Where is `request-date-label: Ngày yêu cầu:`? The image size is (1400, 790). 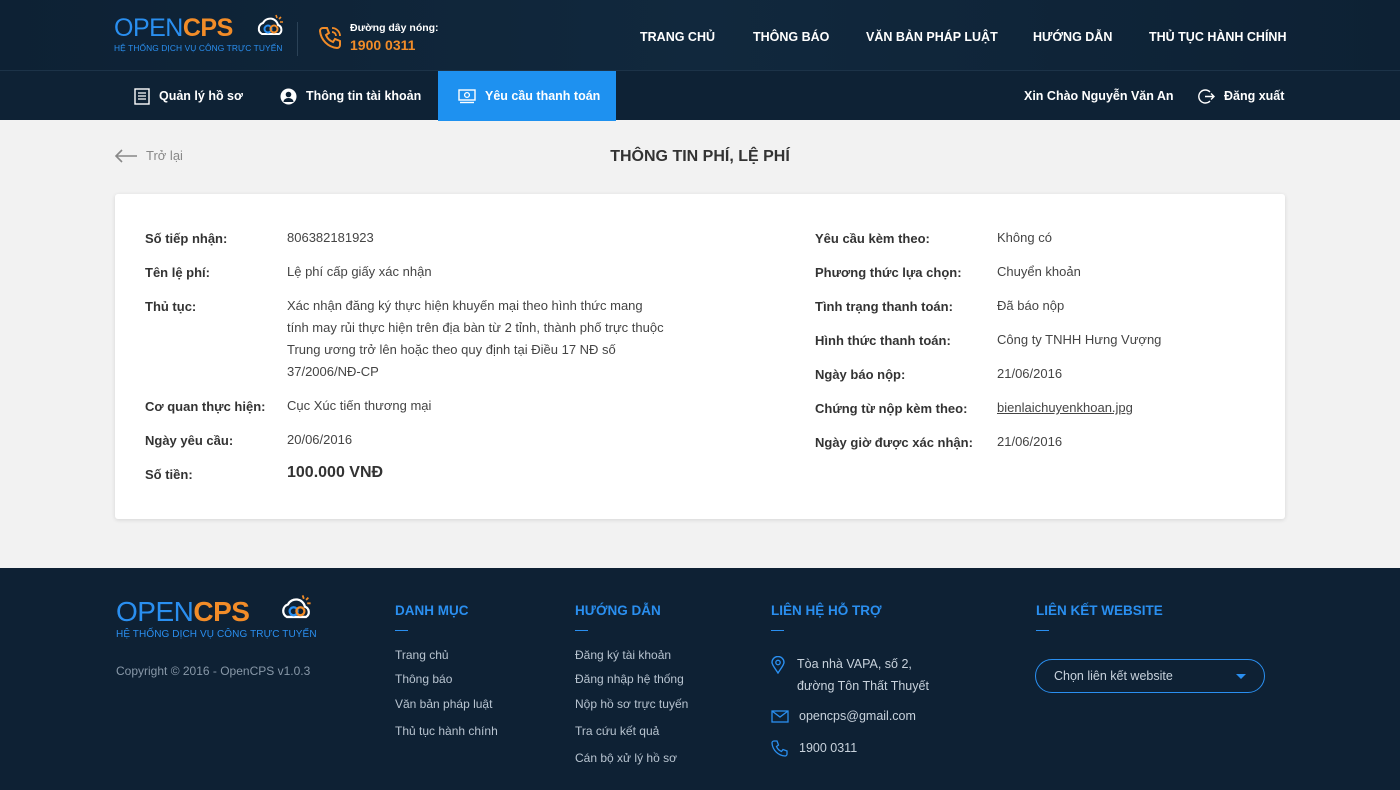 request-date-label: Ngày yêu cầu: is located at coordinates (189, 440).